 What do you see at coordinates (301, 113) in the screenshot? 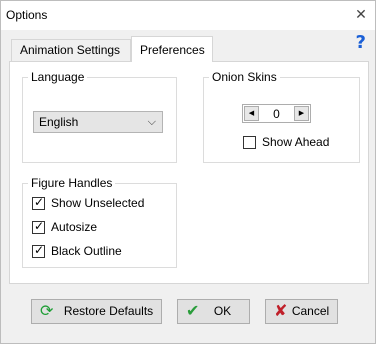
I see `increment-button: ▶` at bounding box center [301, 113].